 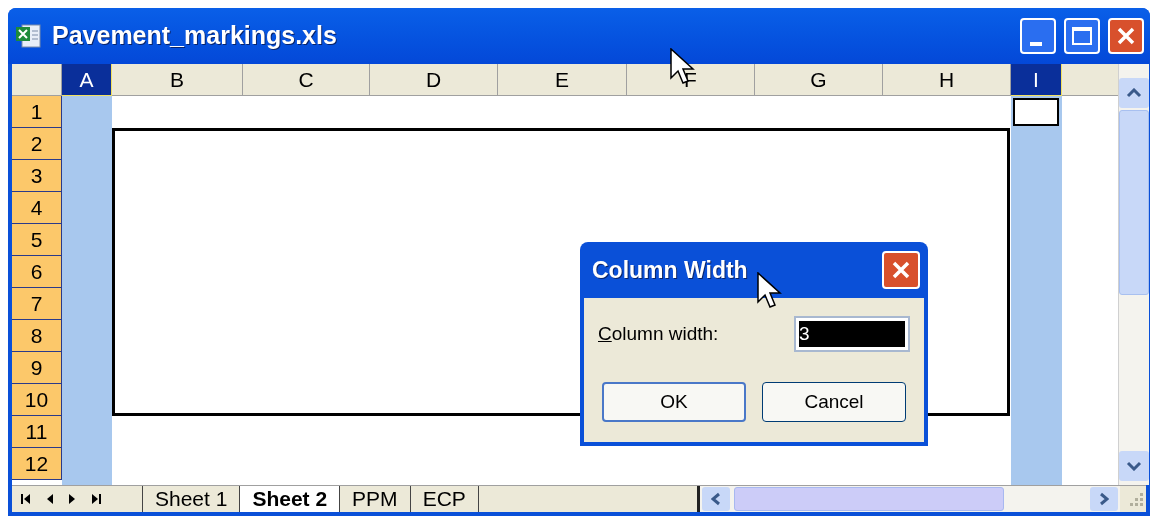 I want to click on row-header: 4, so click(x=37, y=208).